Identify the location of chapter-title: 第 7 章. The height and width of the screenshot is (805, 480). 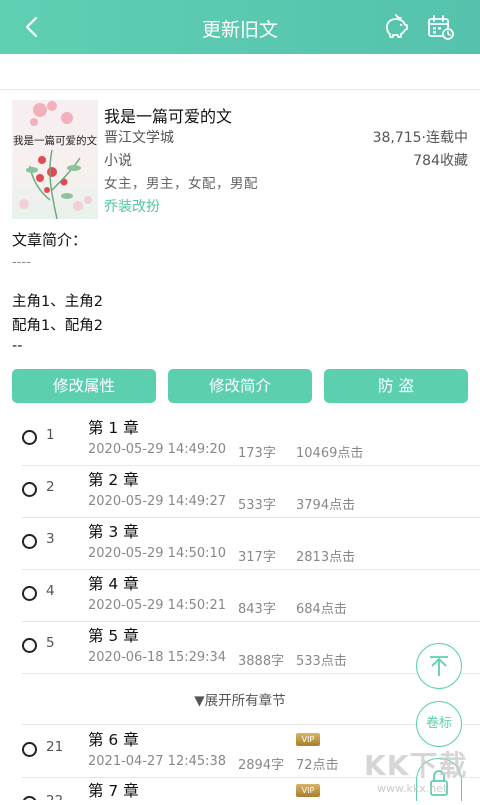
(113, 791).